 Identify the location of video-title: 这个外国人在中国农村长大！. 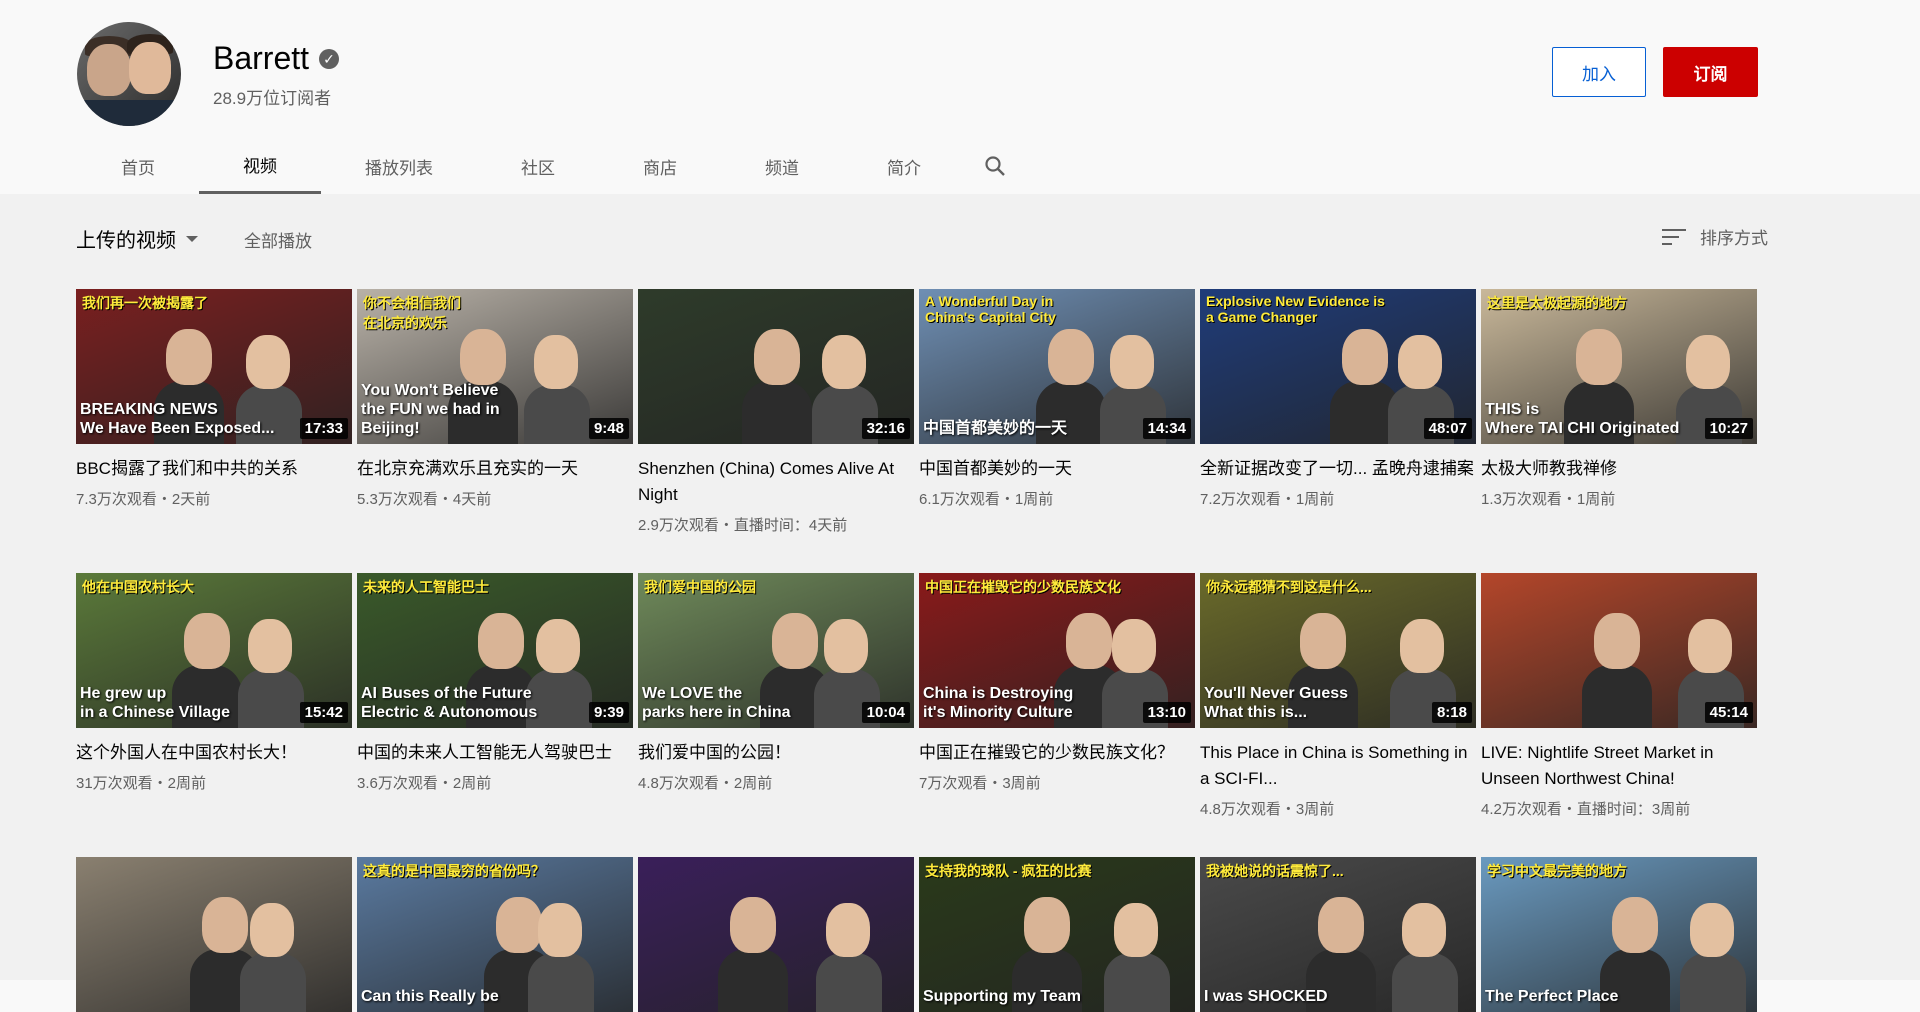
(214, 753).